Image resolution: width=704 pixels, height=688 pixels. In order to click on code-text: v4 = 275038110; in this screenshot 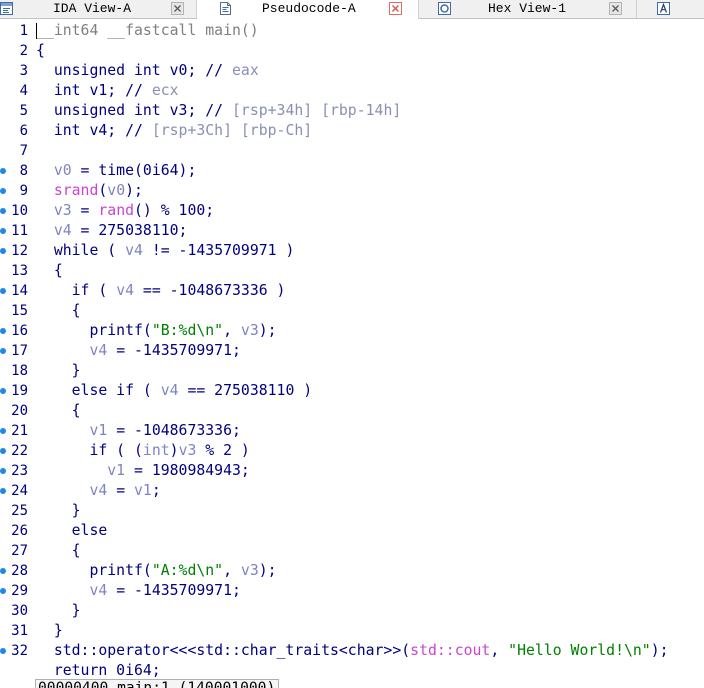, I will do `click(112, 231)`.